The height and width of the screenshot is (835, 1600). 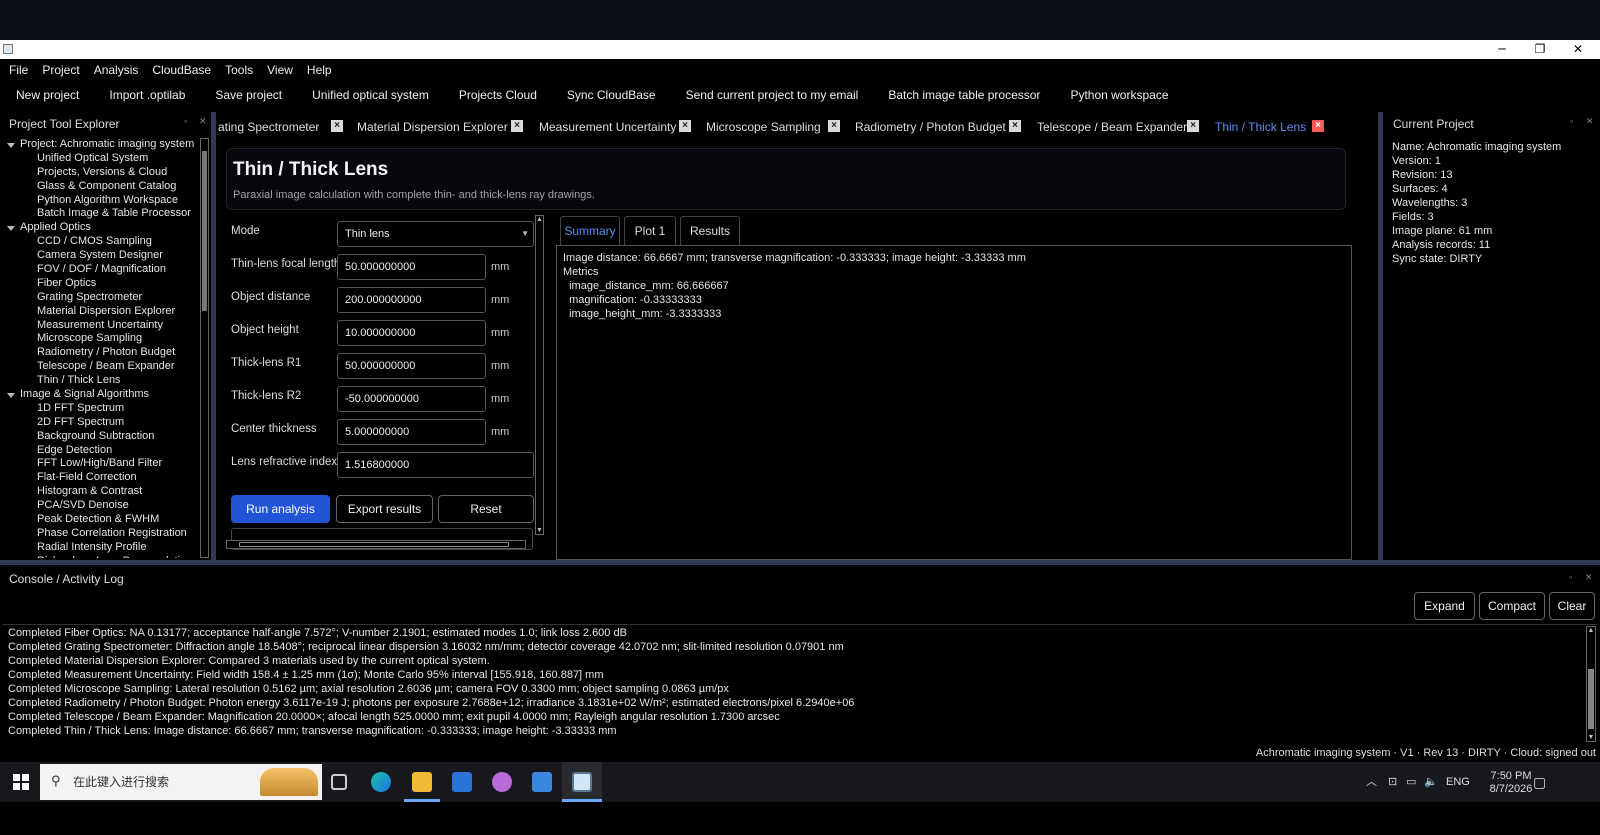 I want to click on tree-item: Camera System Designer, so click(x=101, y=256).